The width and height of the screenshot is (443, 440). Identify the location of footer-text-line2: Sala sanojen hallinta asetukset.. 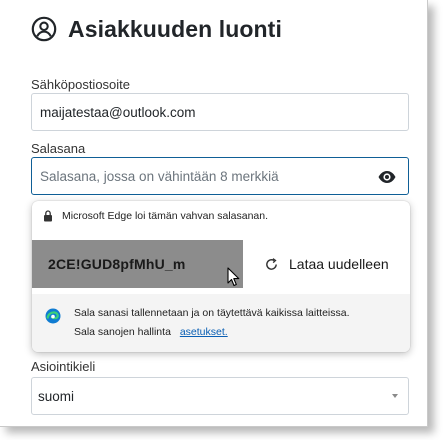
(151, 332).